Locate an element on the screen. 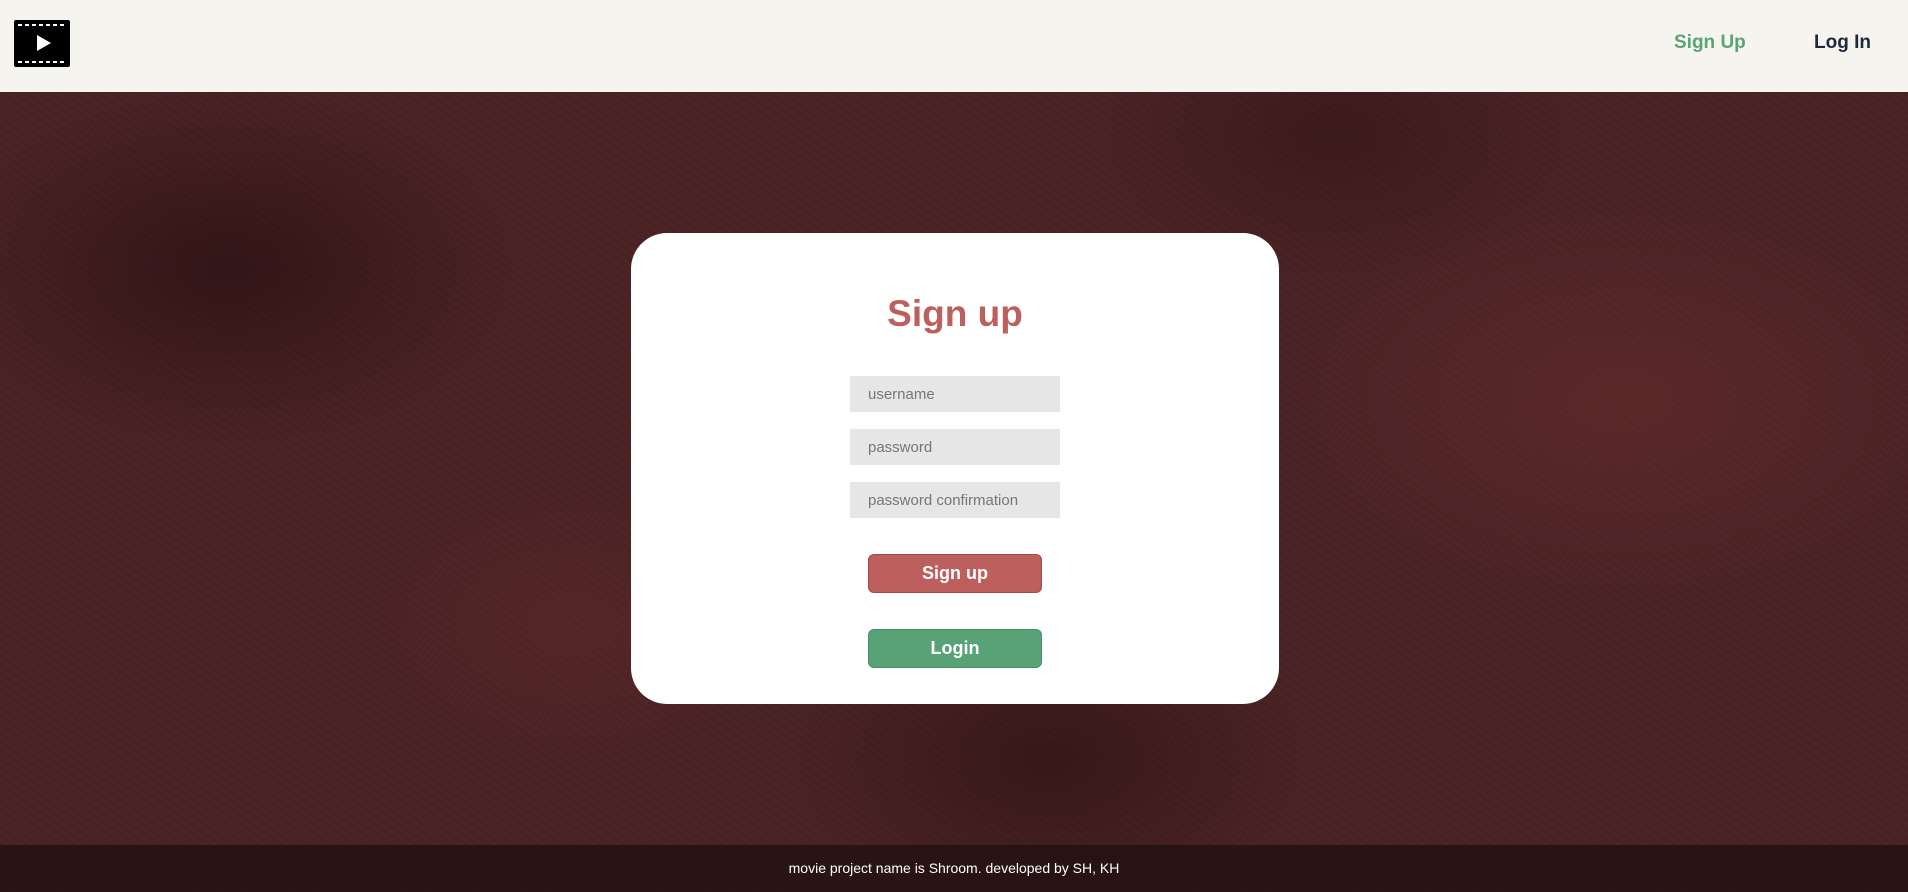  nav-login-link: Log In is located at coordinates (1842, 43).